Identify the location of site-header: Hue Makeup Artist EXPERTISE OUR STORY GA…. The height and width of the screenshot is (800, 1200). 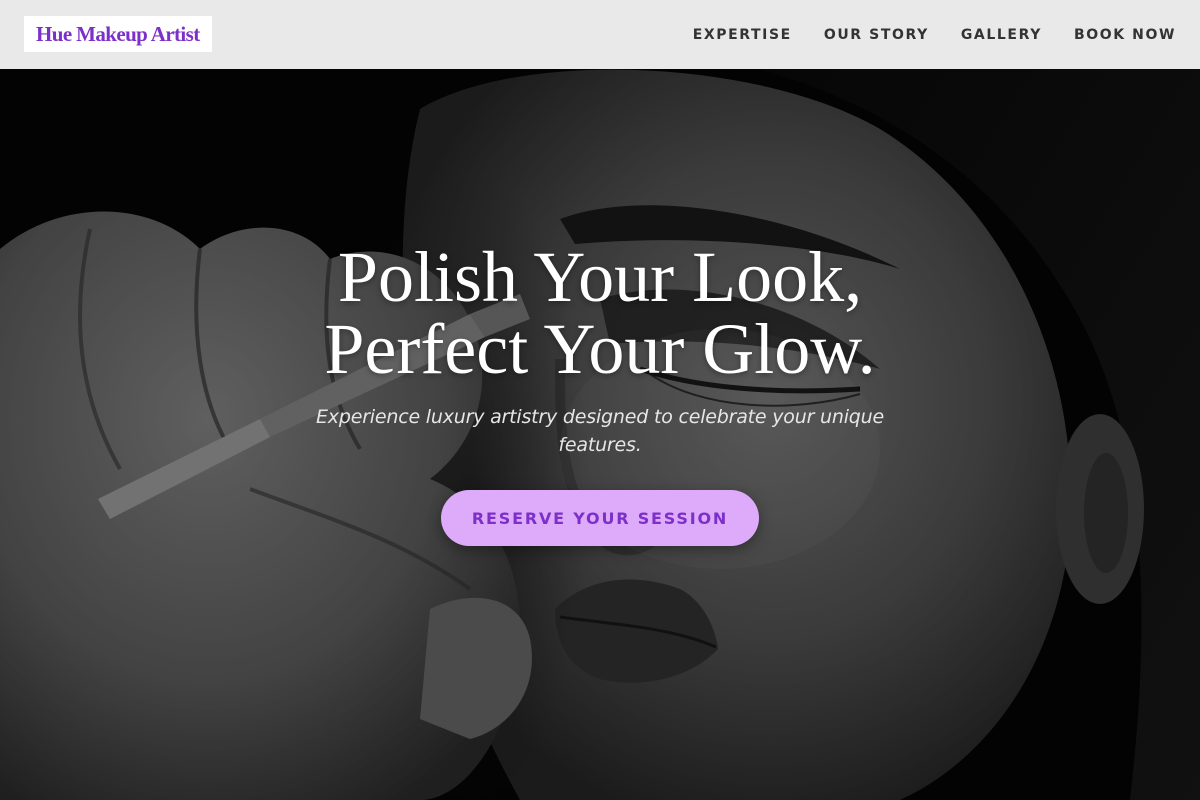
(600, 34).